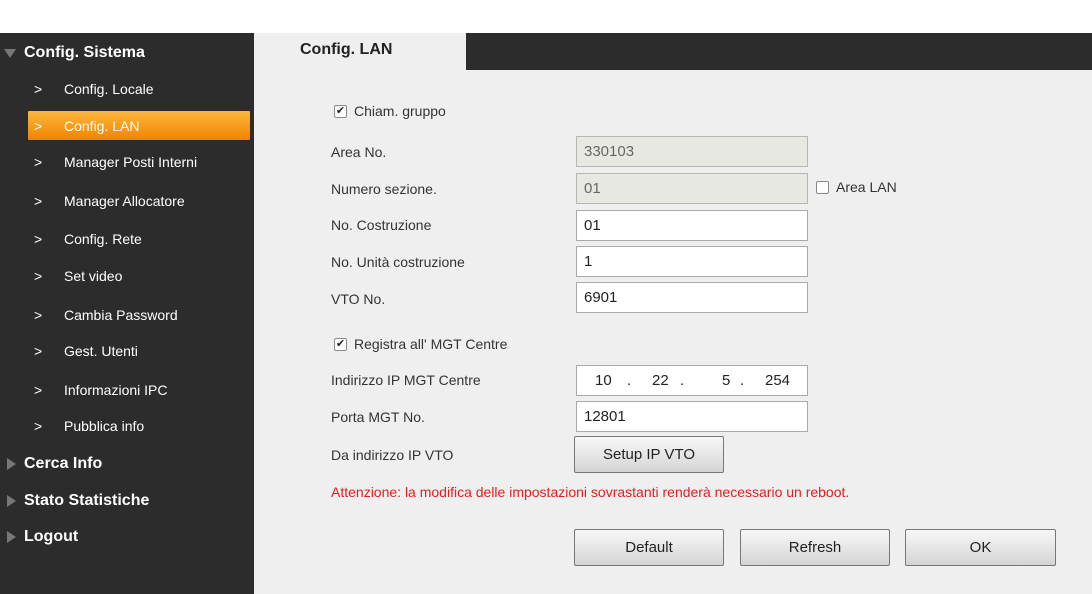 The height and width of the screenshot is (594, 1092). What do you see at coordinates (726, 380) in the screenshot?
I see `ip-octet-3: 5` at bounding box center [726, 380].